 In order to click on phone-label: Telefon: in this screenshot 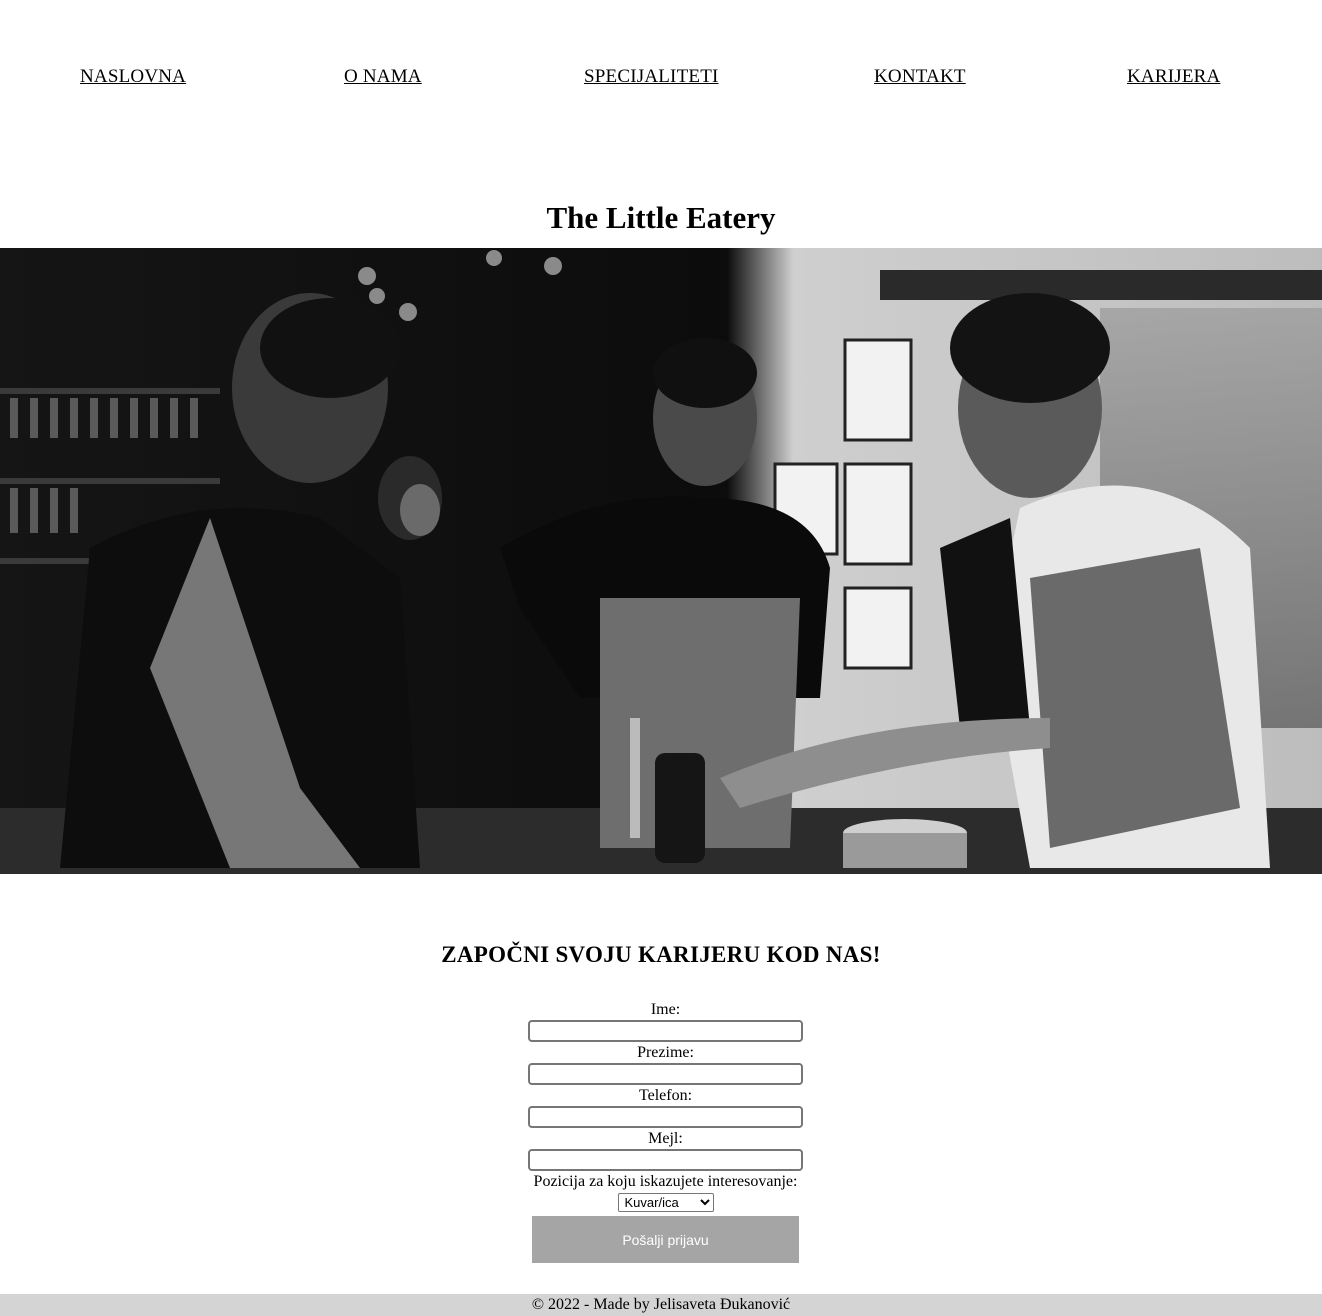, I will do `click(665, 1095)`.